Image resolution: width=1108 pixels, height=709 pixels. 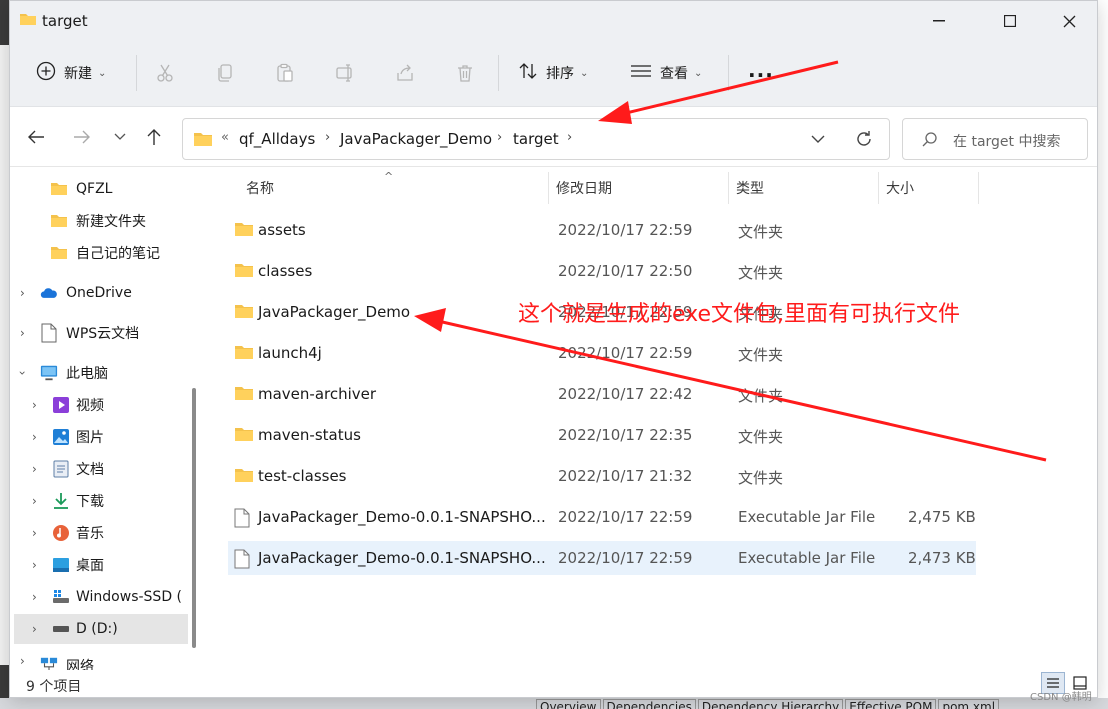 I want to click on arrow-to-address-bar, so click(x=718, y=92).